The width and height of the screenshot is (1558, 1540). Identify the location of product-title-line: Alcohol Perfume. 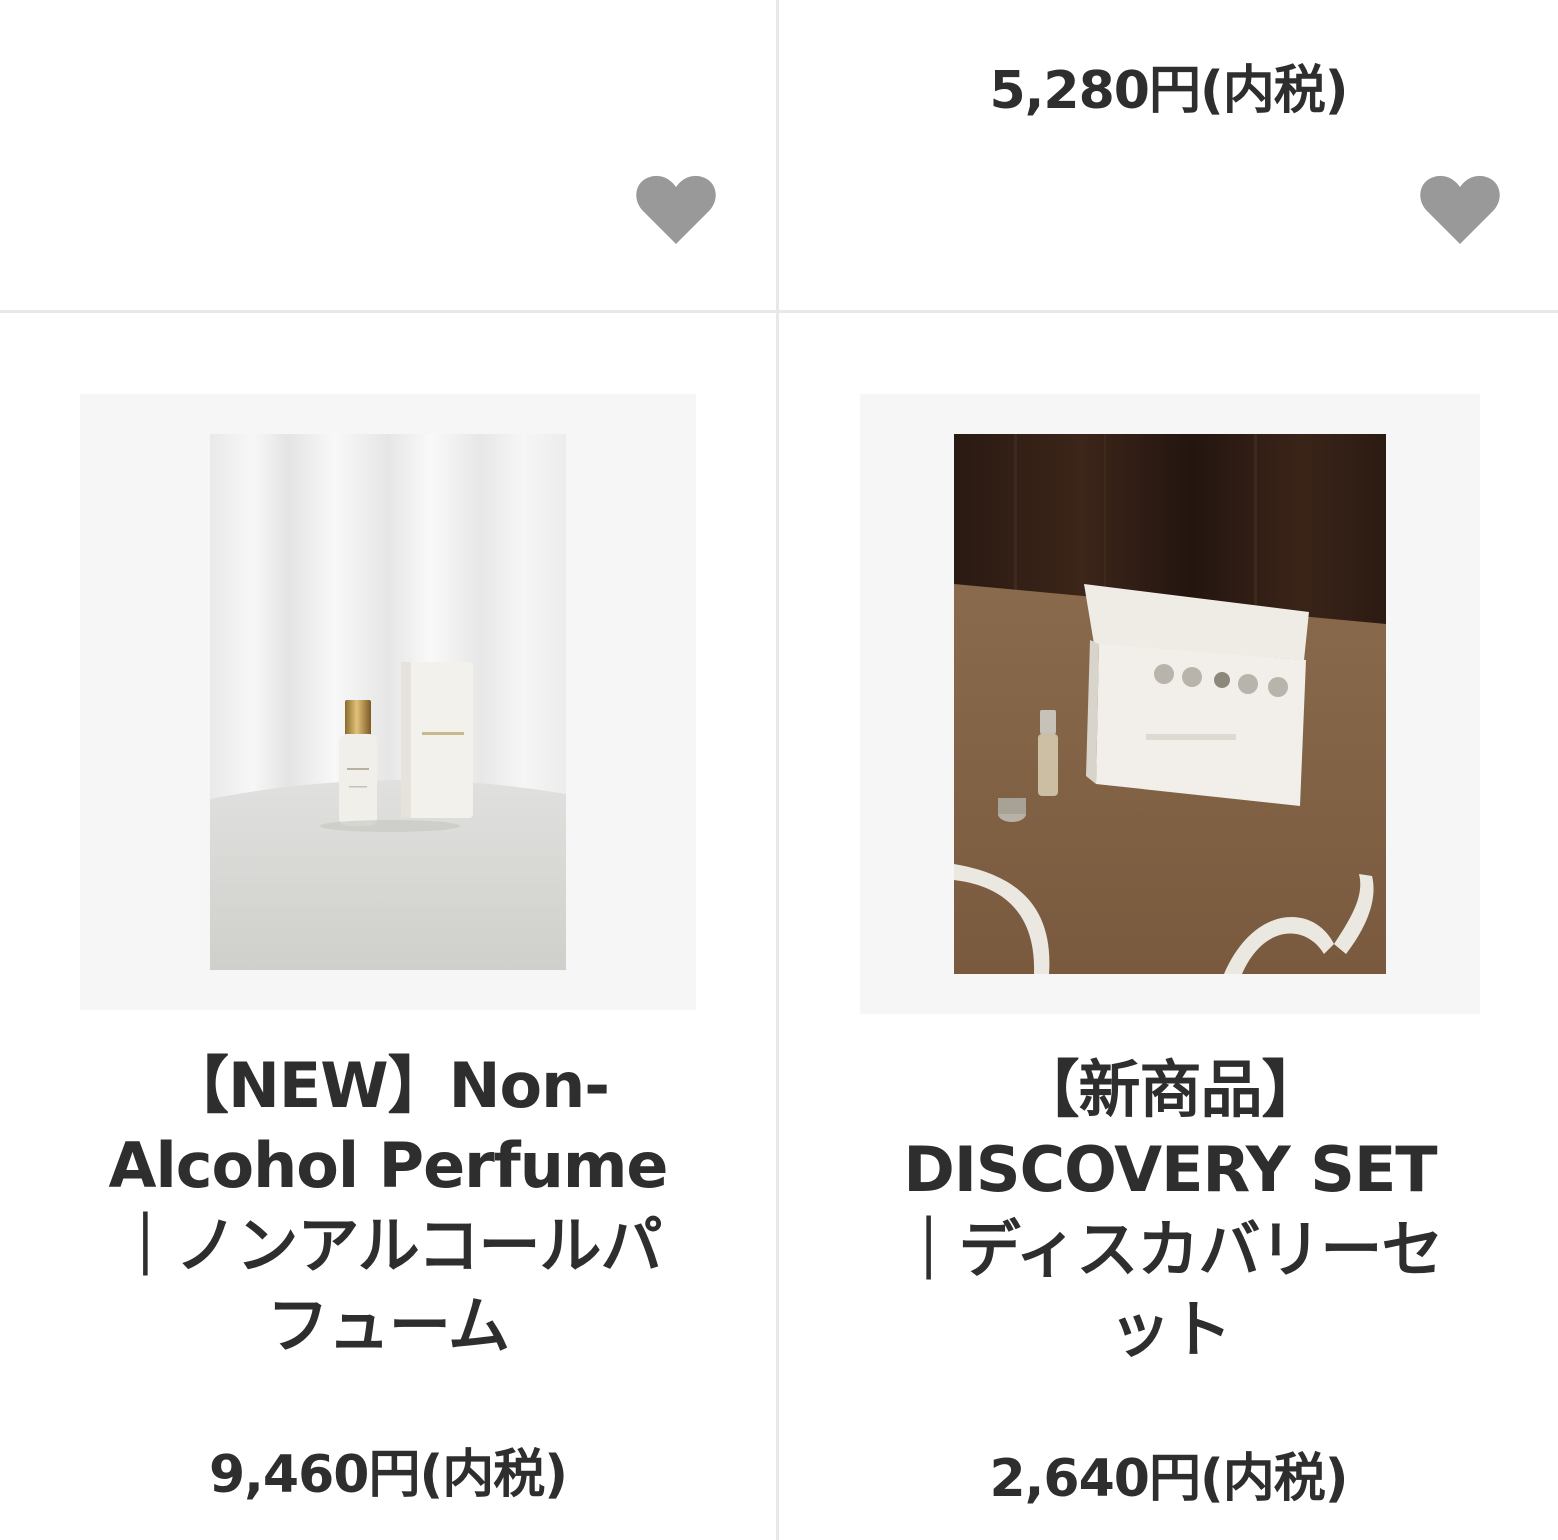
(388, 1165).